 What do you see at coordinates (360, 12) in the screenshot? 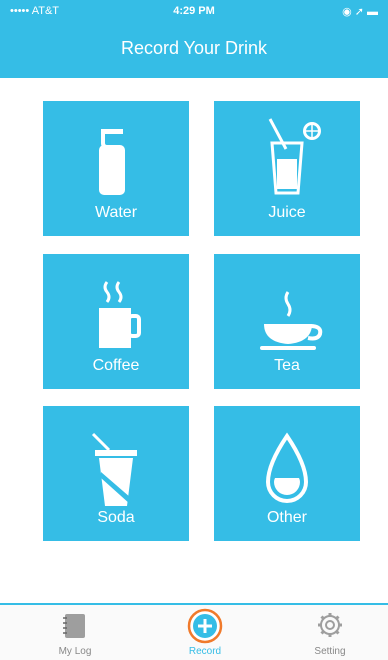
I see `status-indicators: ◉ ➚ ▬` at bounding box center [360, 12].